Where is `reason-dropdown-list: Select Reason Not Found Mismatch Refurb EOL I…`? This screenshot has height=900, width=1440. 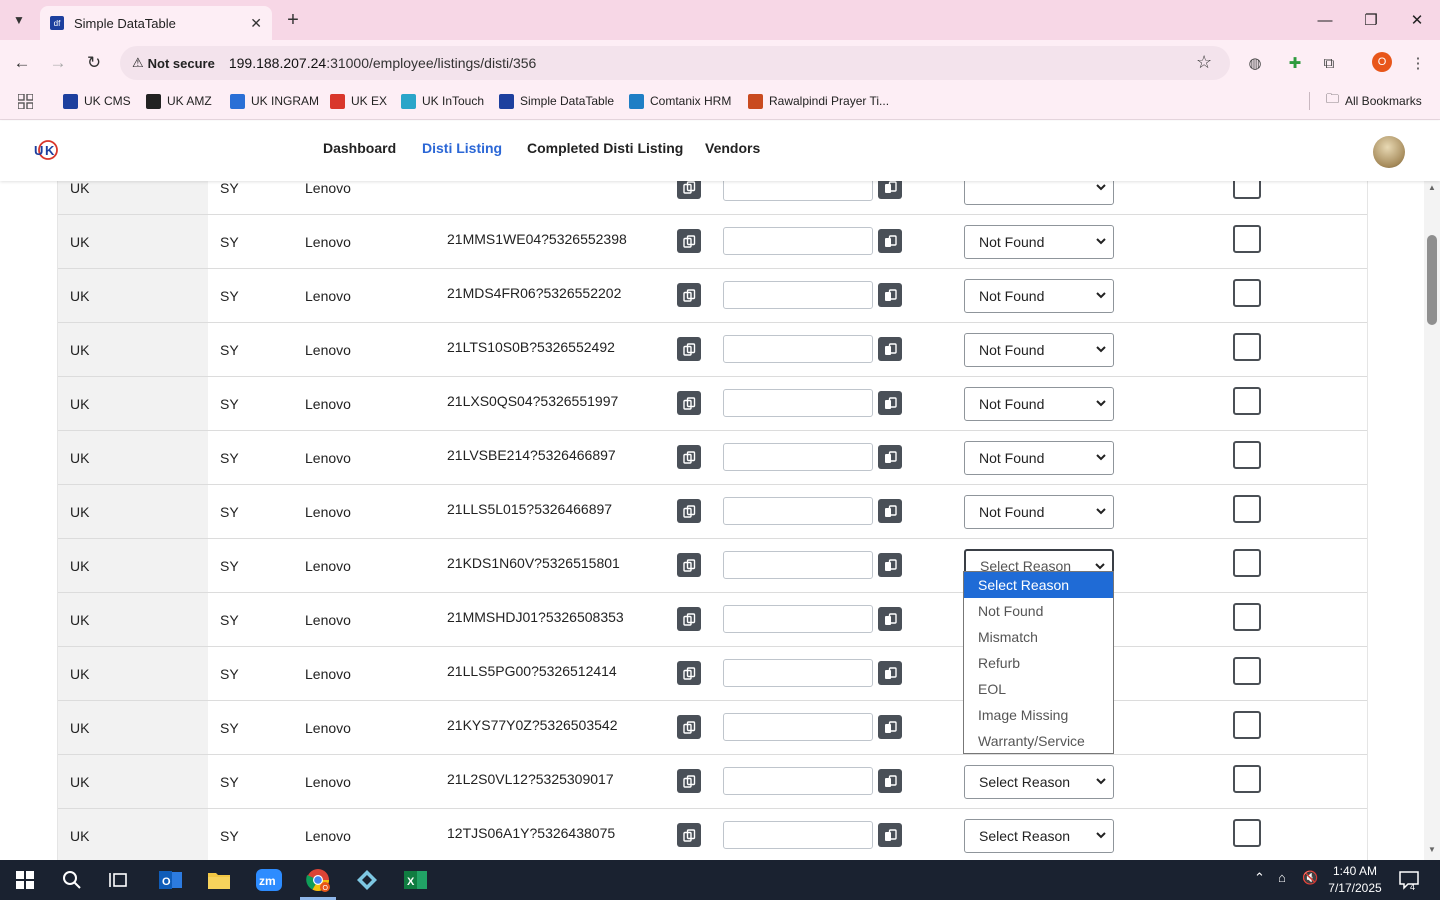
reason-dropdown-list: Select Reason Not Found Mismatch Refurb EOL I… is located at coordinates (1038, 662).